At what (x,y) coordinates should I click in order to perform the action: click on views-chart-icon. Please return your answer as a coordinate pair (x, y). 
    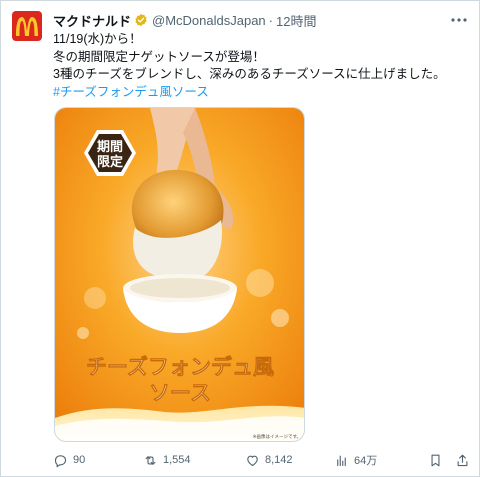
    Looking at the image, I should click on (341, 460).